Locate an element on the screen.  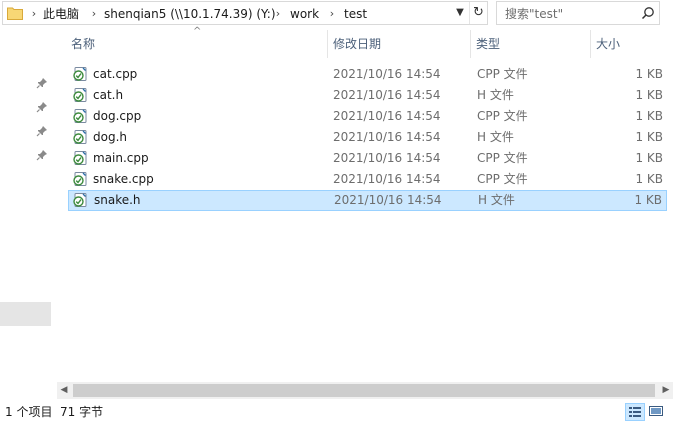
file-row: main.cpp 2021/10/16 14:54 CPP 文件 1 KB is located at coordinates (367, 158).